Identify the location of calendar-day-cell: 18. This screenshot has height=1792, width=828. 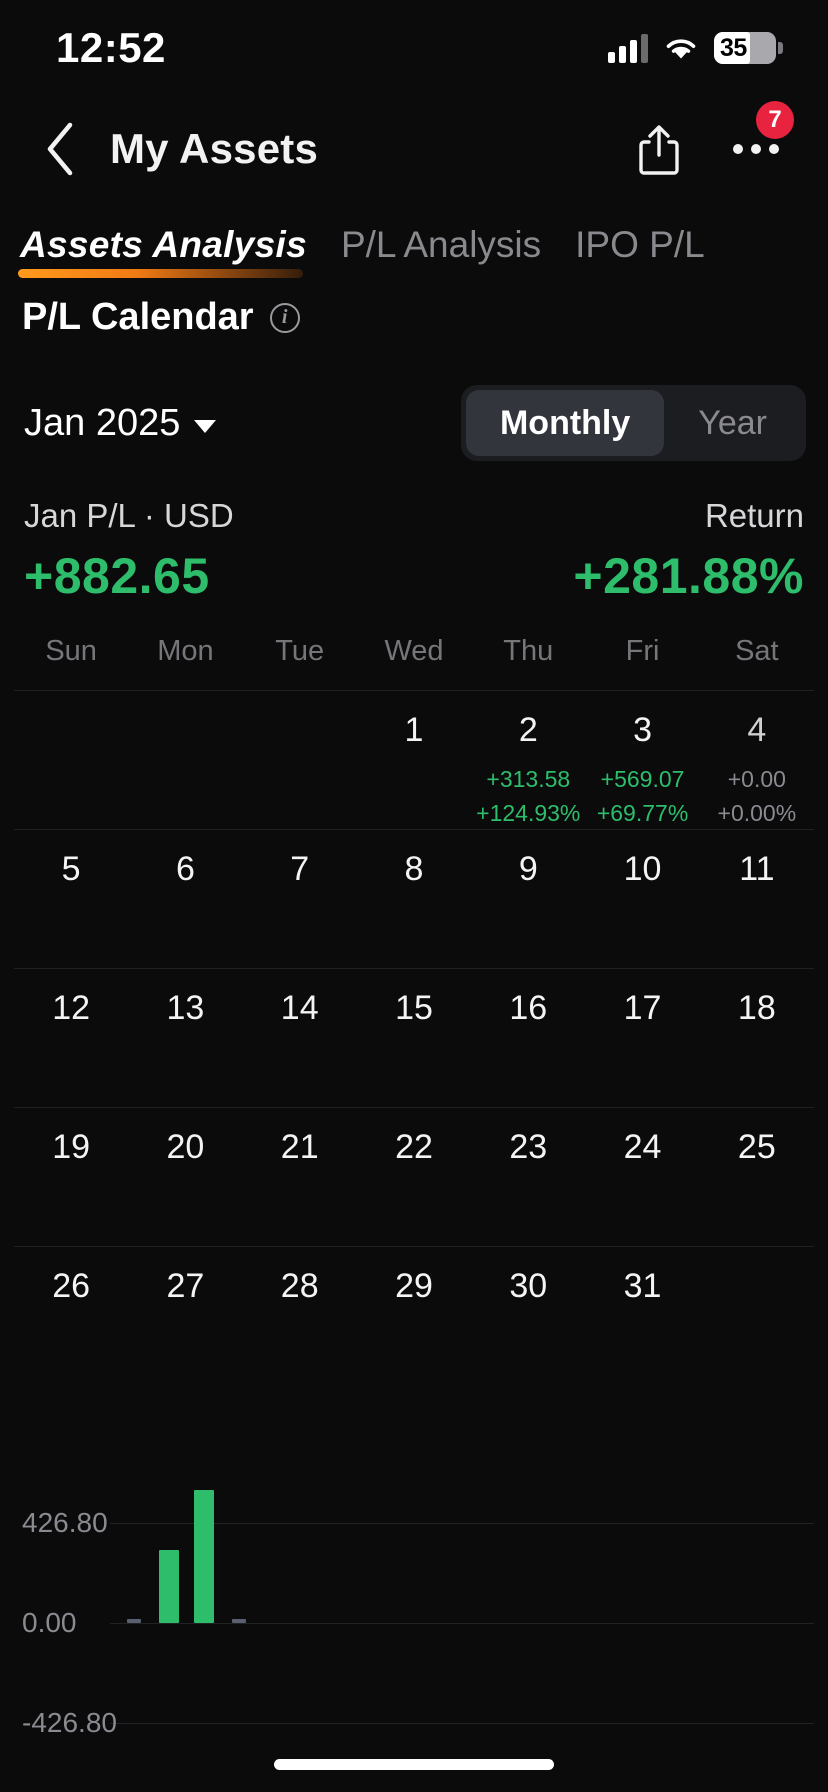
(757, 1048).